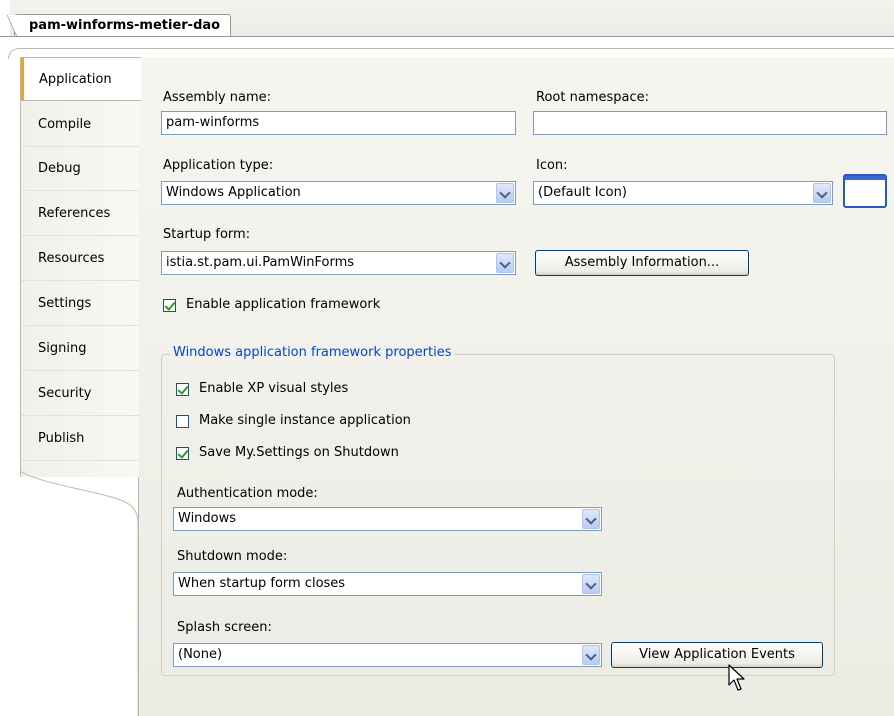 The height and width of the screenshot is (716, 894). I want to click on authentication-mode-value: Windows, so click(207, 518).